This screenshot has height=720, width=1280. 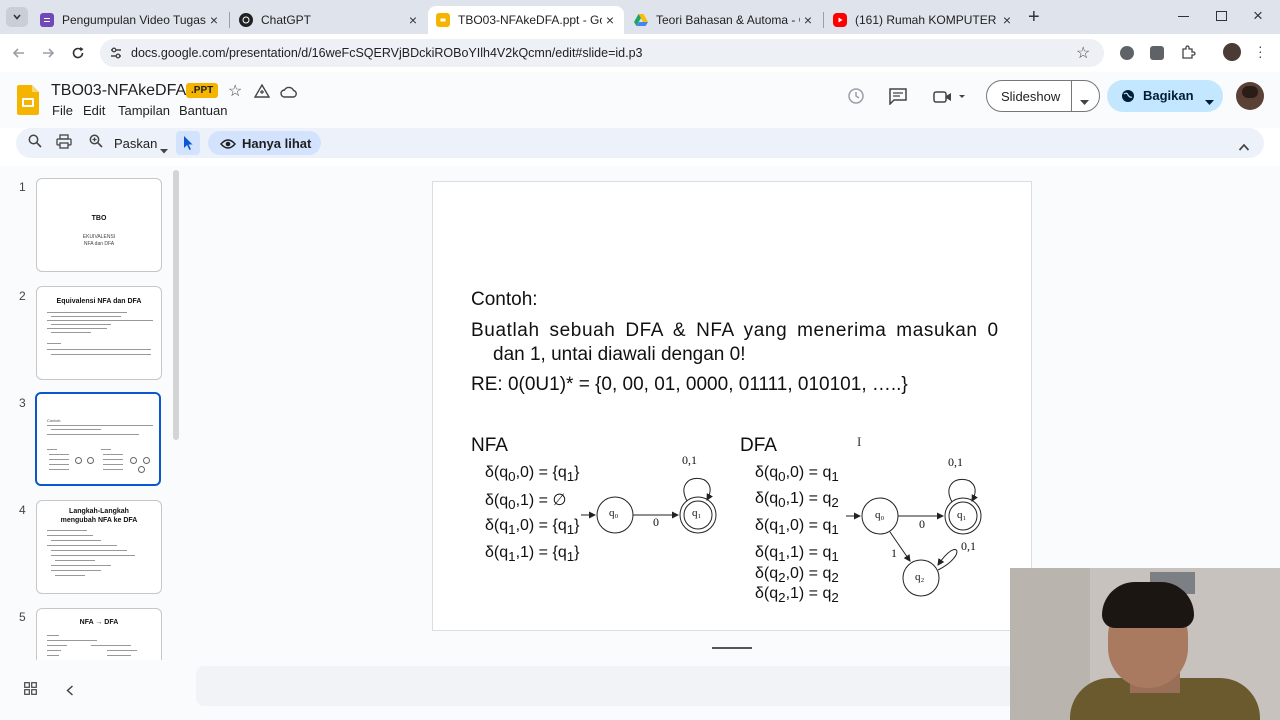 What do you see at coordinates (1165, 96) in the screenshot?
I see `share-button: Bagikan` at bounding box center [1165, 96].